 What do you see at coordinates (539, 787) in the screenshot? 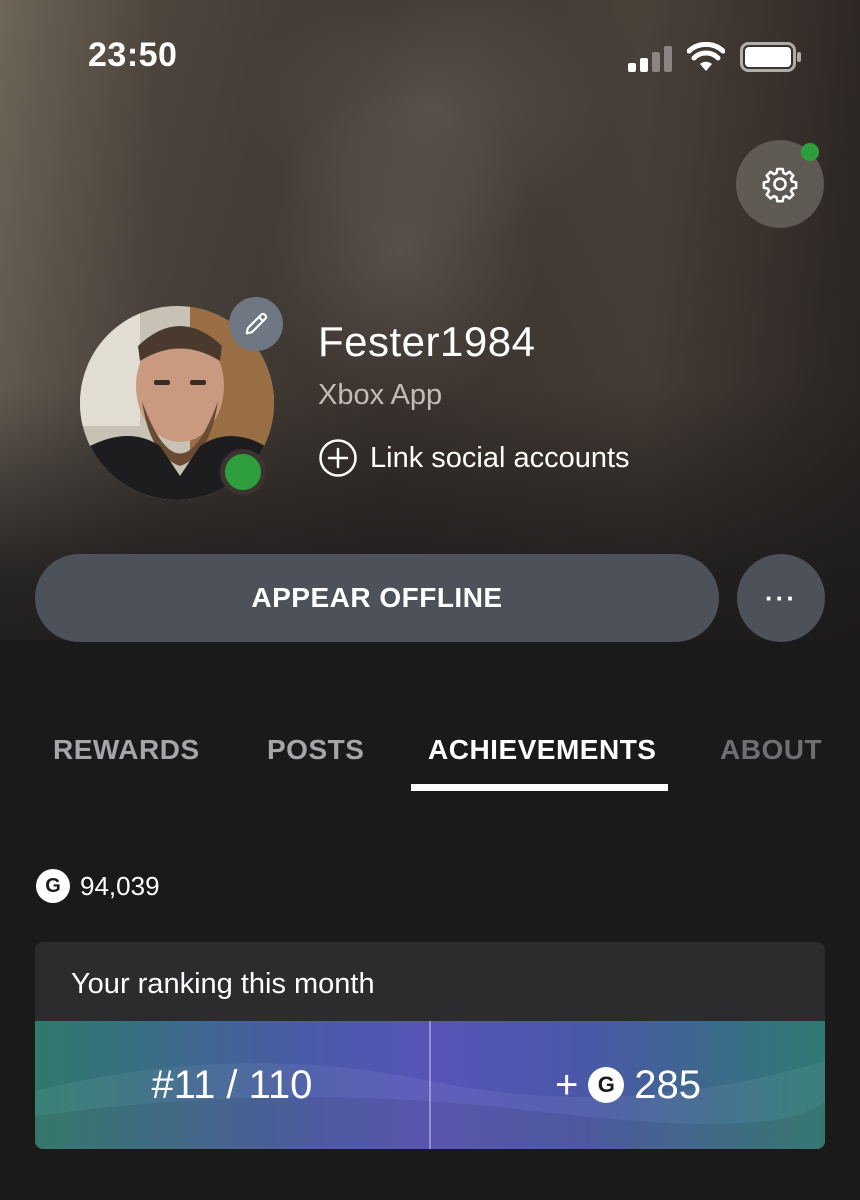
I see `active-tab-indicator` at bounding box center [539, 787].